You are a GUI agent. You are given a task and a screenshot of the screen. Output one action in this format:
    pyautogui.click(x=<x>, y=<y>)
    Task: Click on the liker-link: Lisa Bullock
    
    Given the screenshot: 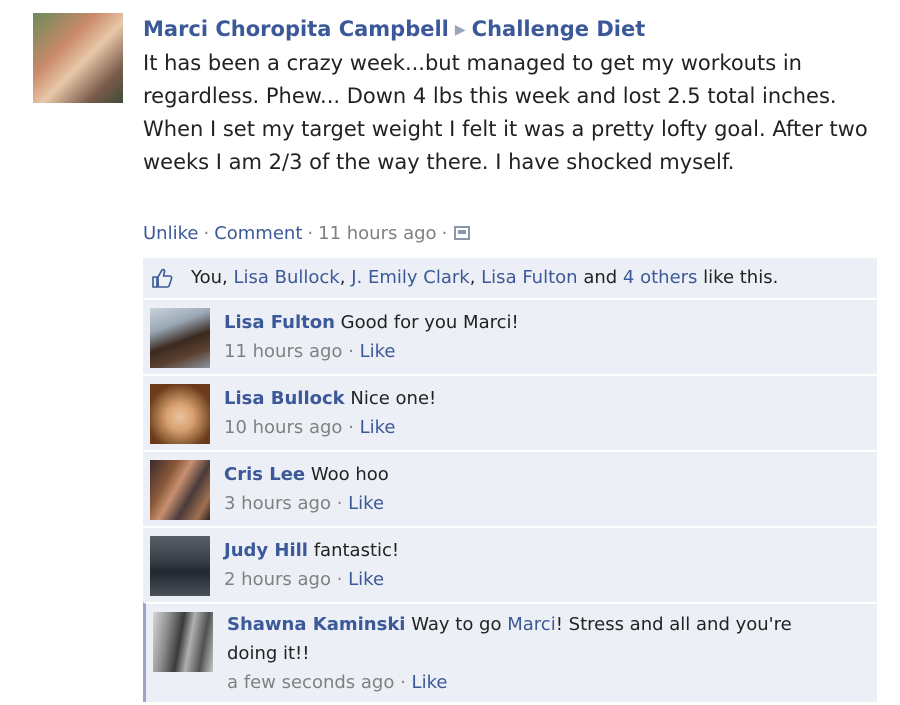 What is the action you would take?
    pyautogui.click(x=286, y=277)
    